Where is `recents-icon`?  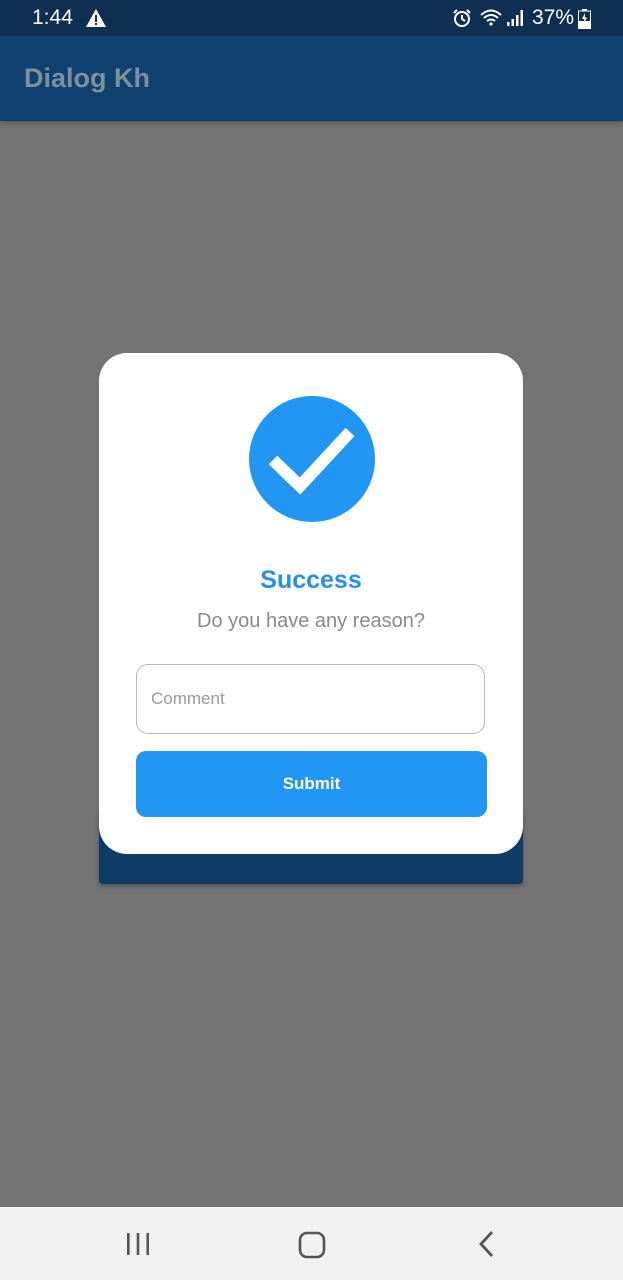
recents-icon is located at coordinates (138, 1244).